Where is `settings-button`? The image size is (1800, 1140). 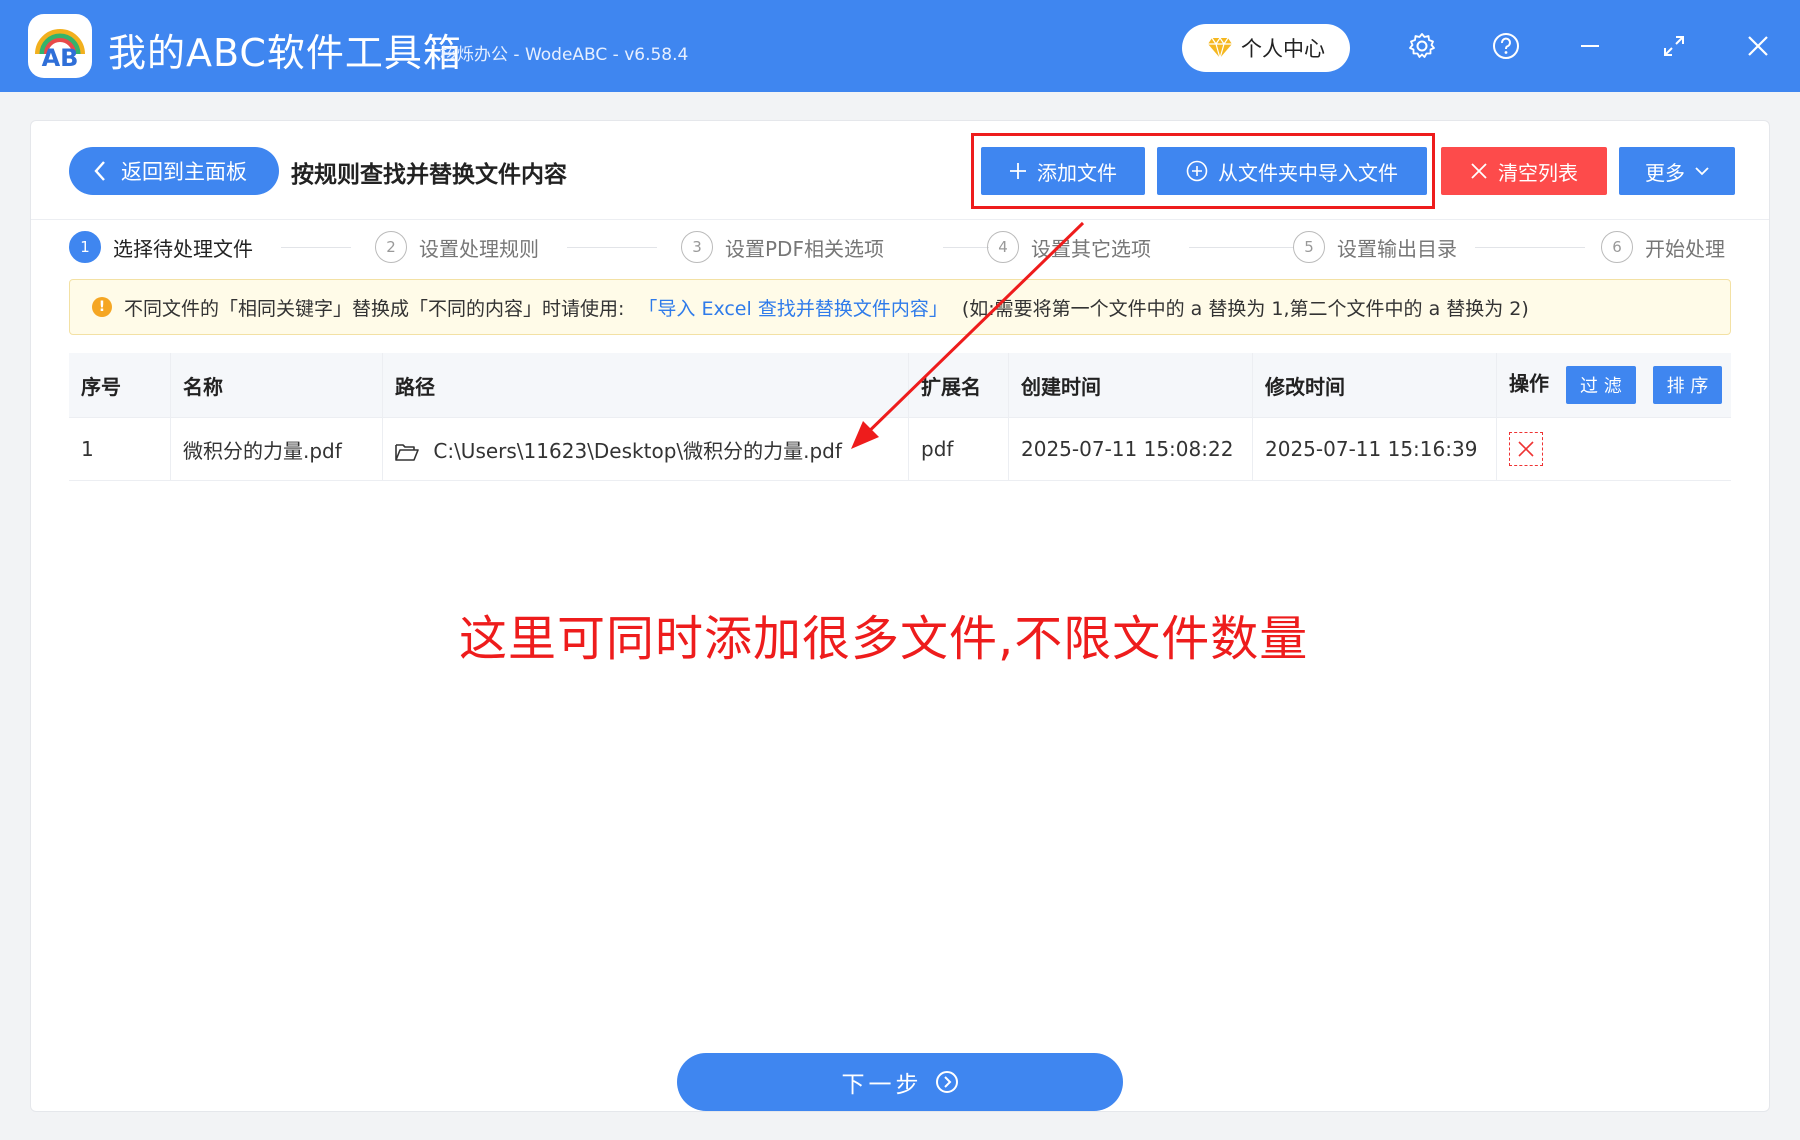
settings-button is located at coordinates (1422, 46).